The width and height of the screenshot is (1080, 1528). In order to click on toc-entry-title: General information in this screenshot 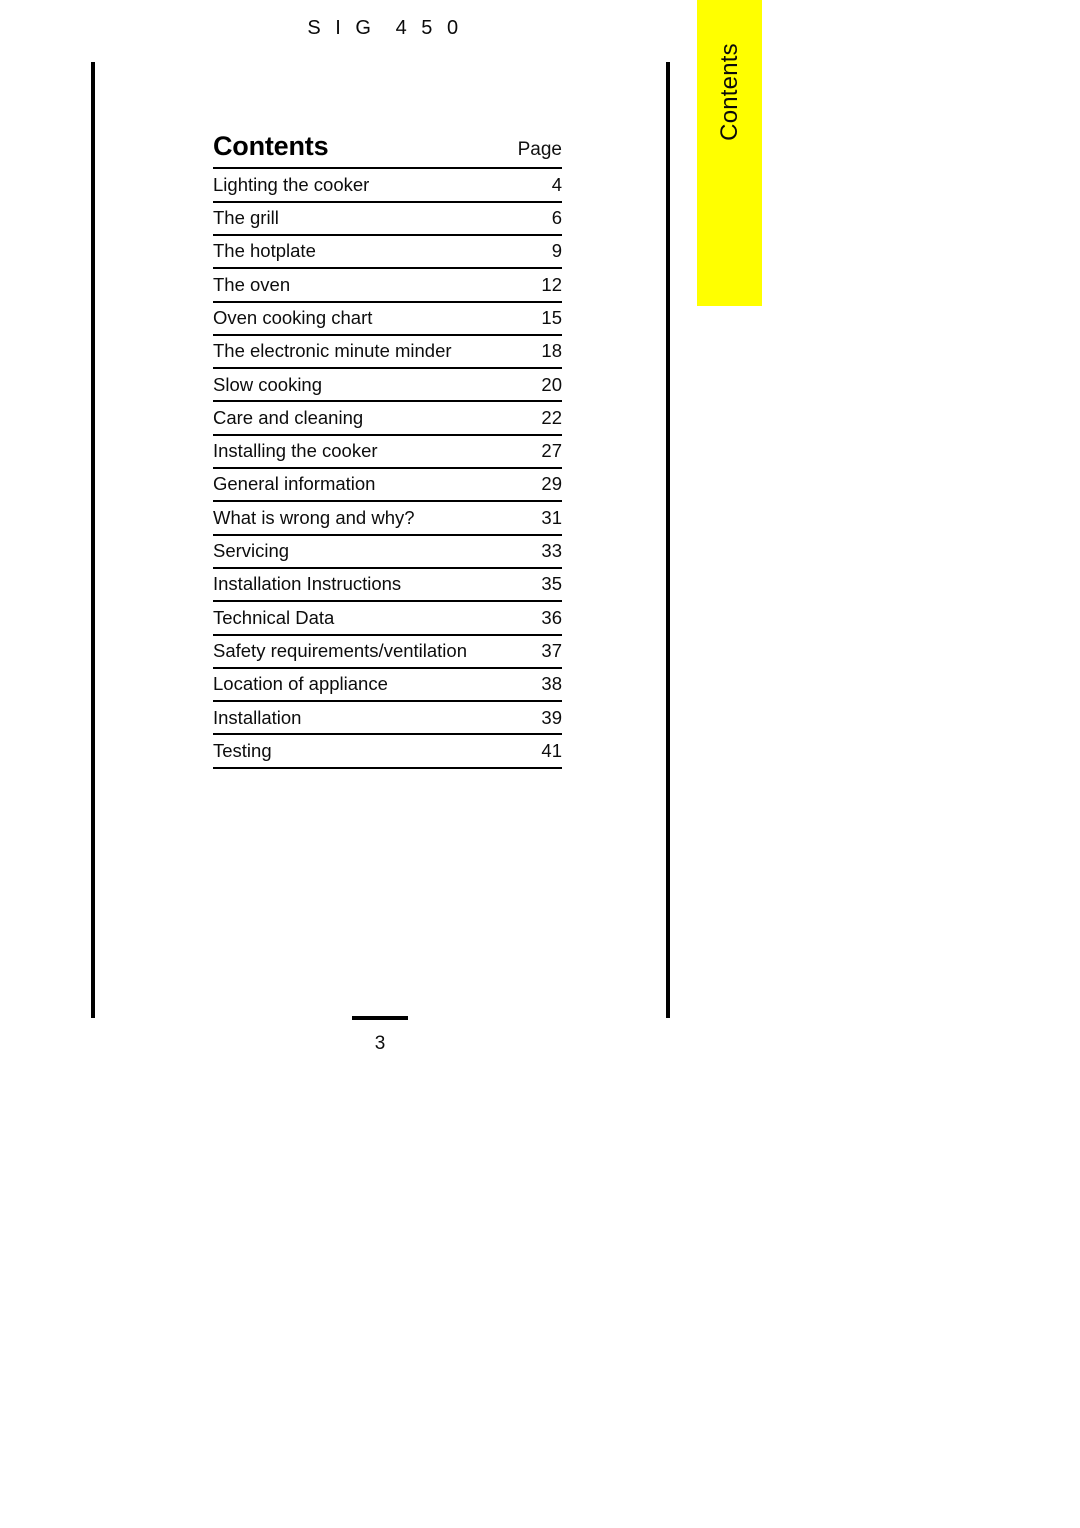, I will do `click(294, 484)`.